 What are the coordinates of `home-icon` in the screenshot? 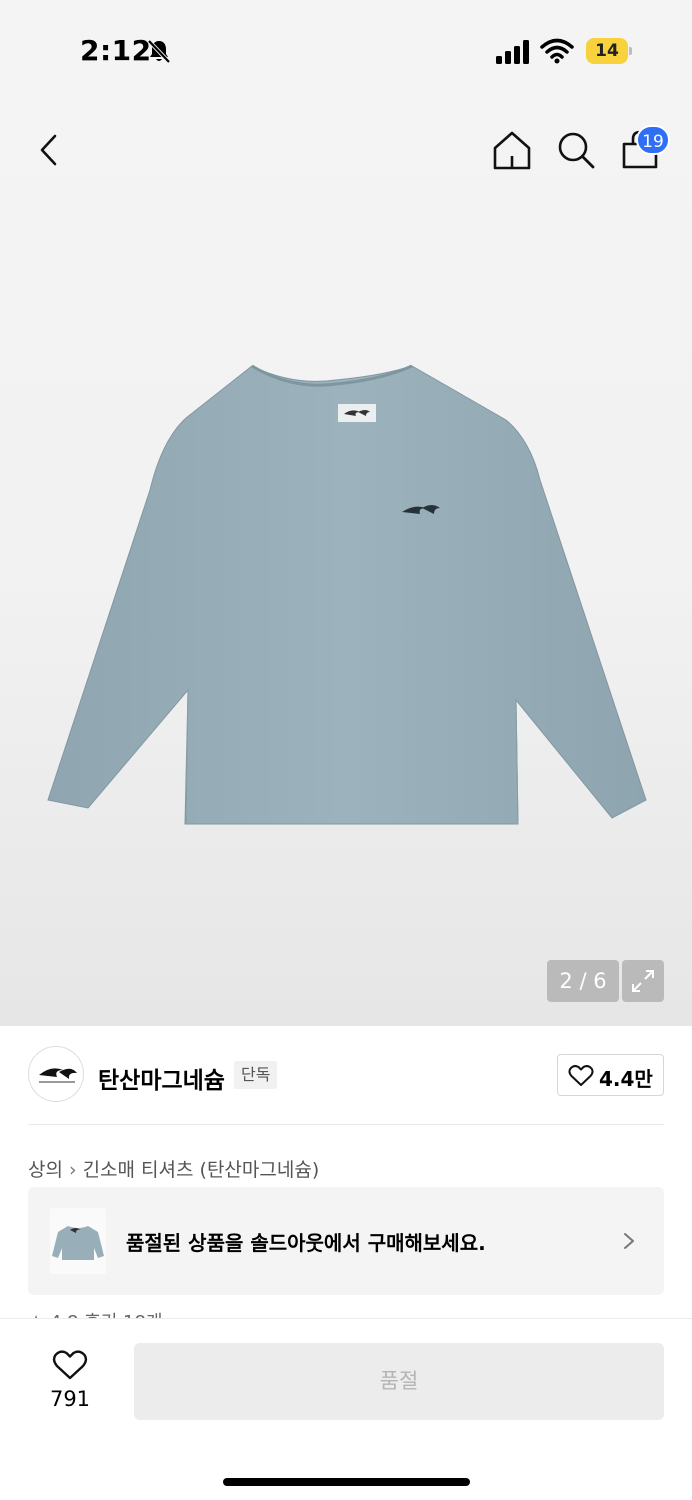 It's located at (512, 150).